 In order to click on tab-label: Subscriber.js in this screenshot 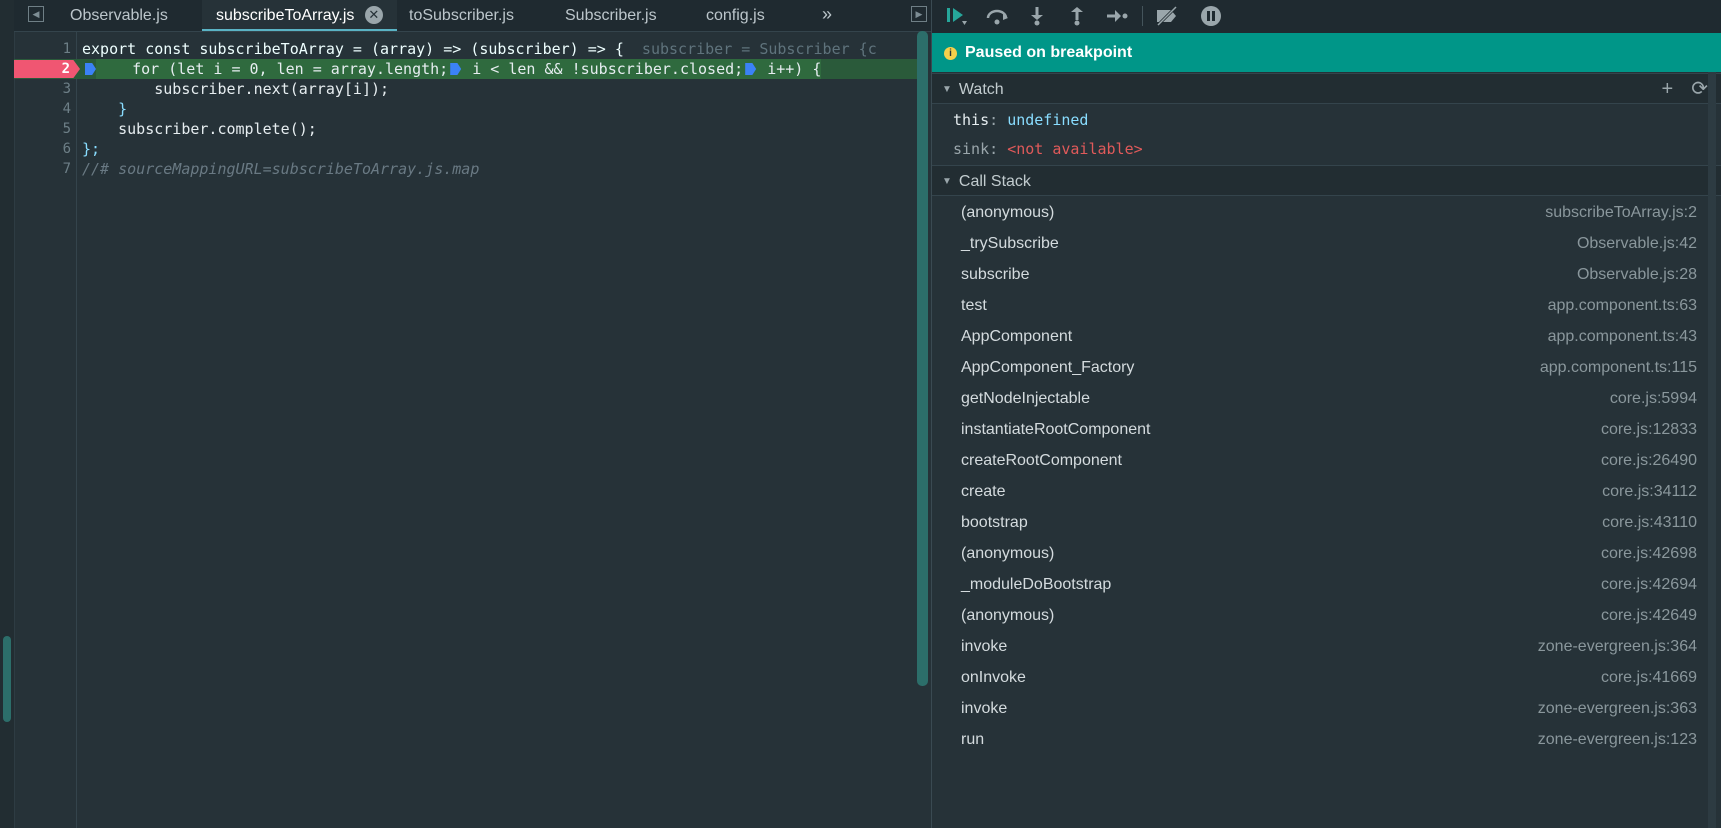, I will do `click(611, 15)`.